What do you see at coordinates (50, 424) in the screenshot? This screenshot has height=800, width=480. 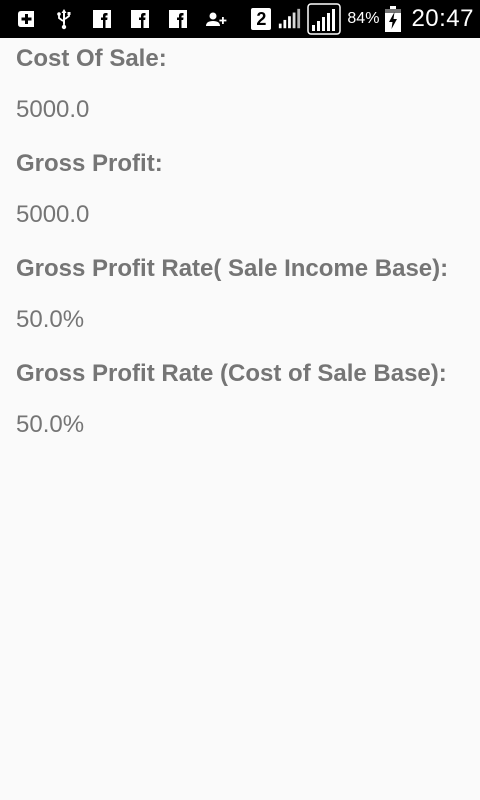 I see `gross-profit-rate-cost-value: 50.0%` at bounding box center [50, 424].